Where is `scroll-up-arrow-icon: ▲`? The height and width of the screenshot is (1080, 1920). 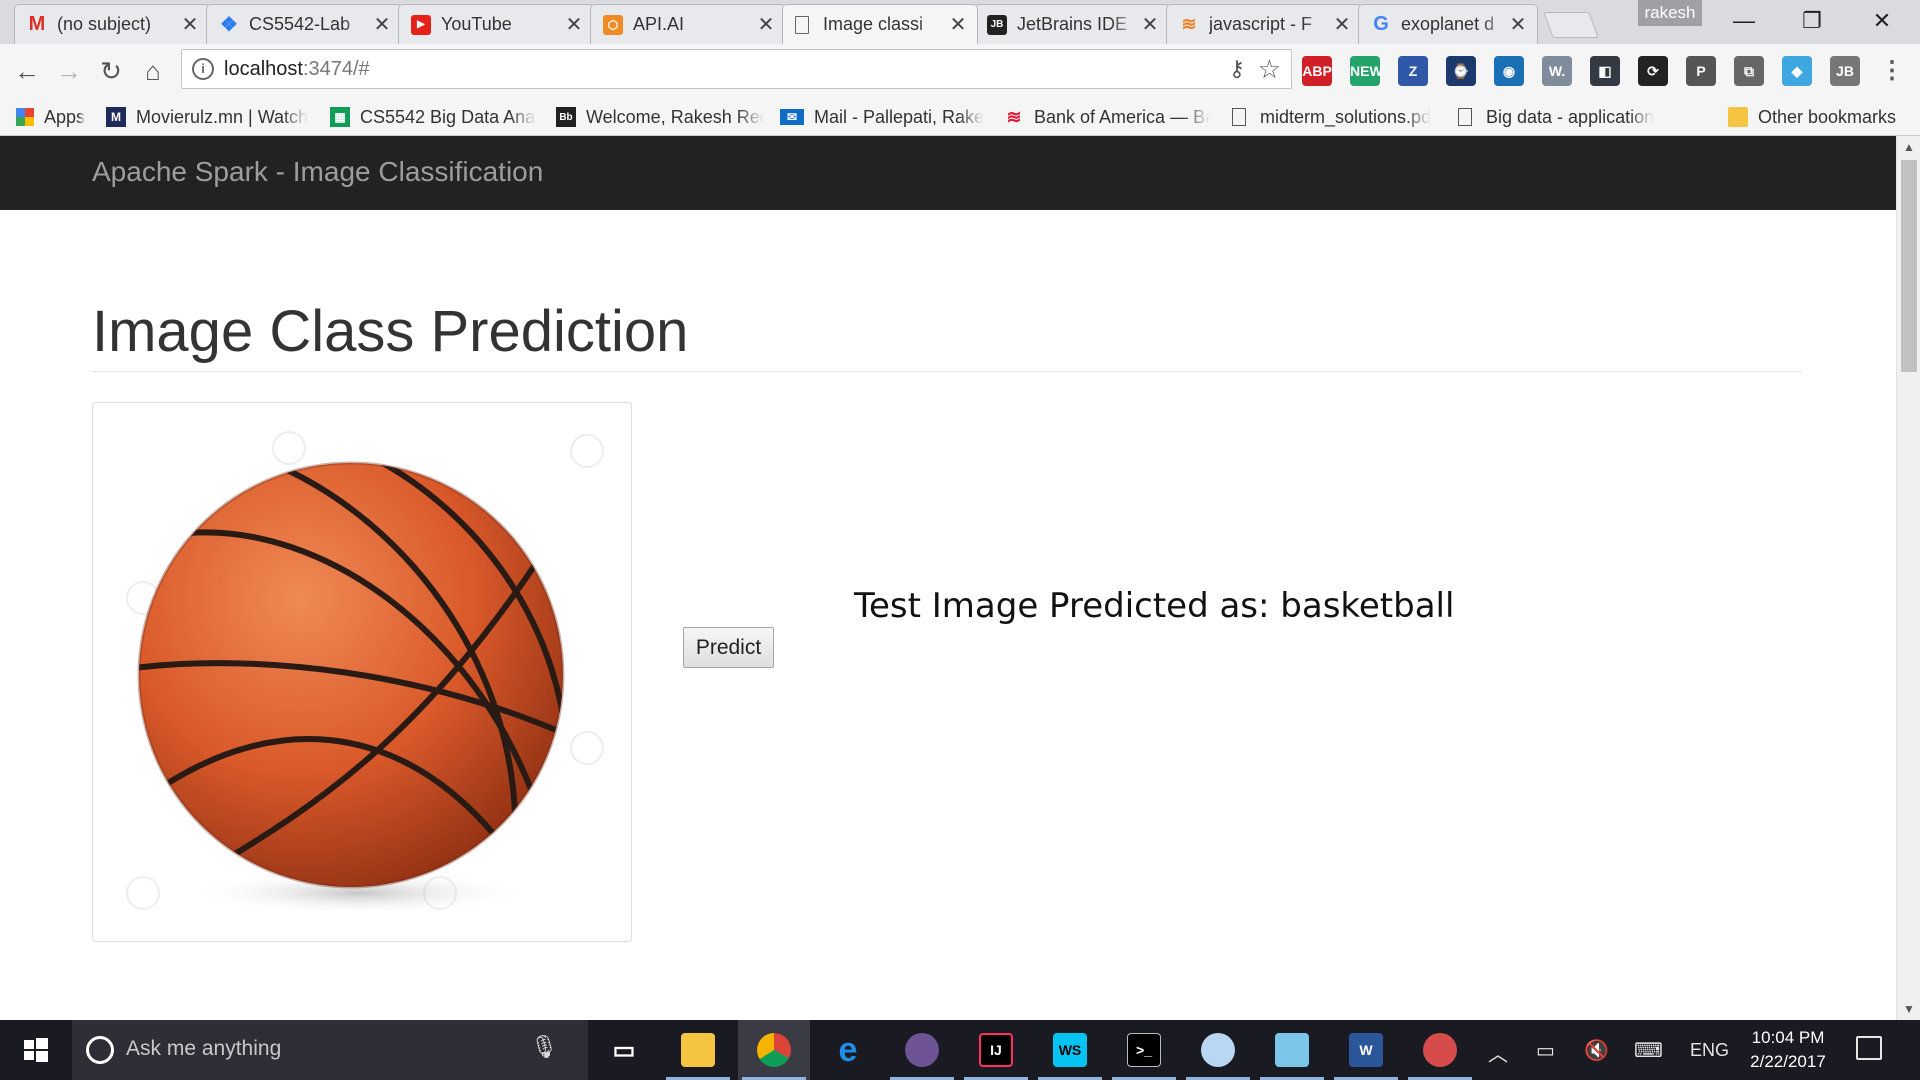 scroll-up-arrow-icon: ▲ is located at coordinates (1908, 147).